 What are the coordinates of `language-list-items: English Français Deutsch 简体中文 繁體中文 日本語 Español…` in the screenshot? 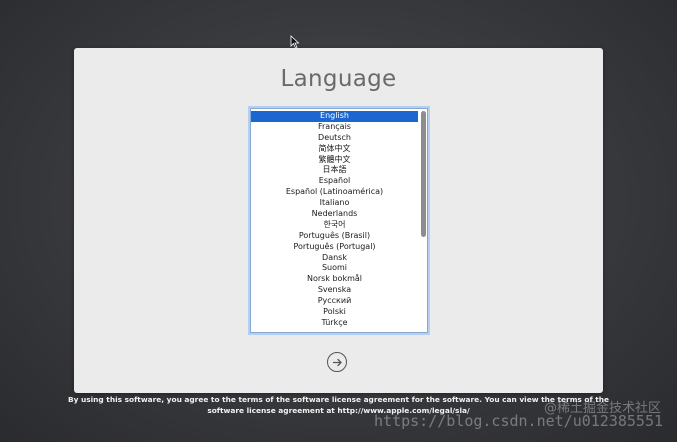 It's located at (334, 220).